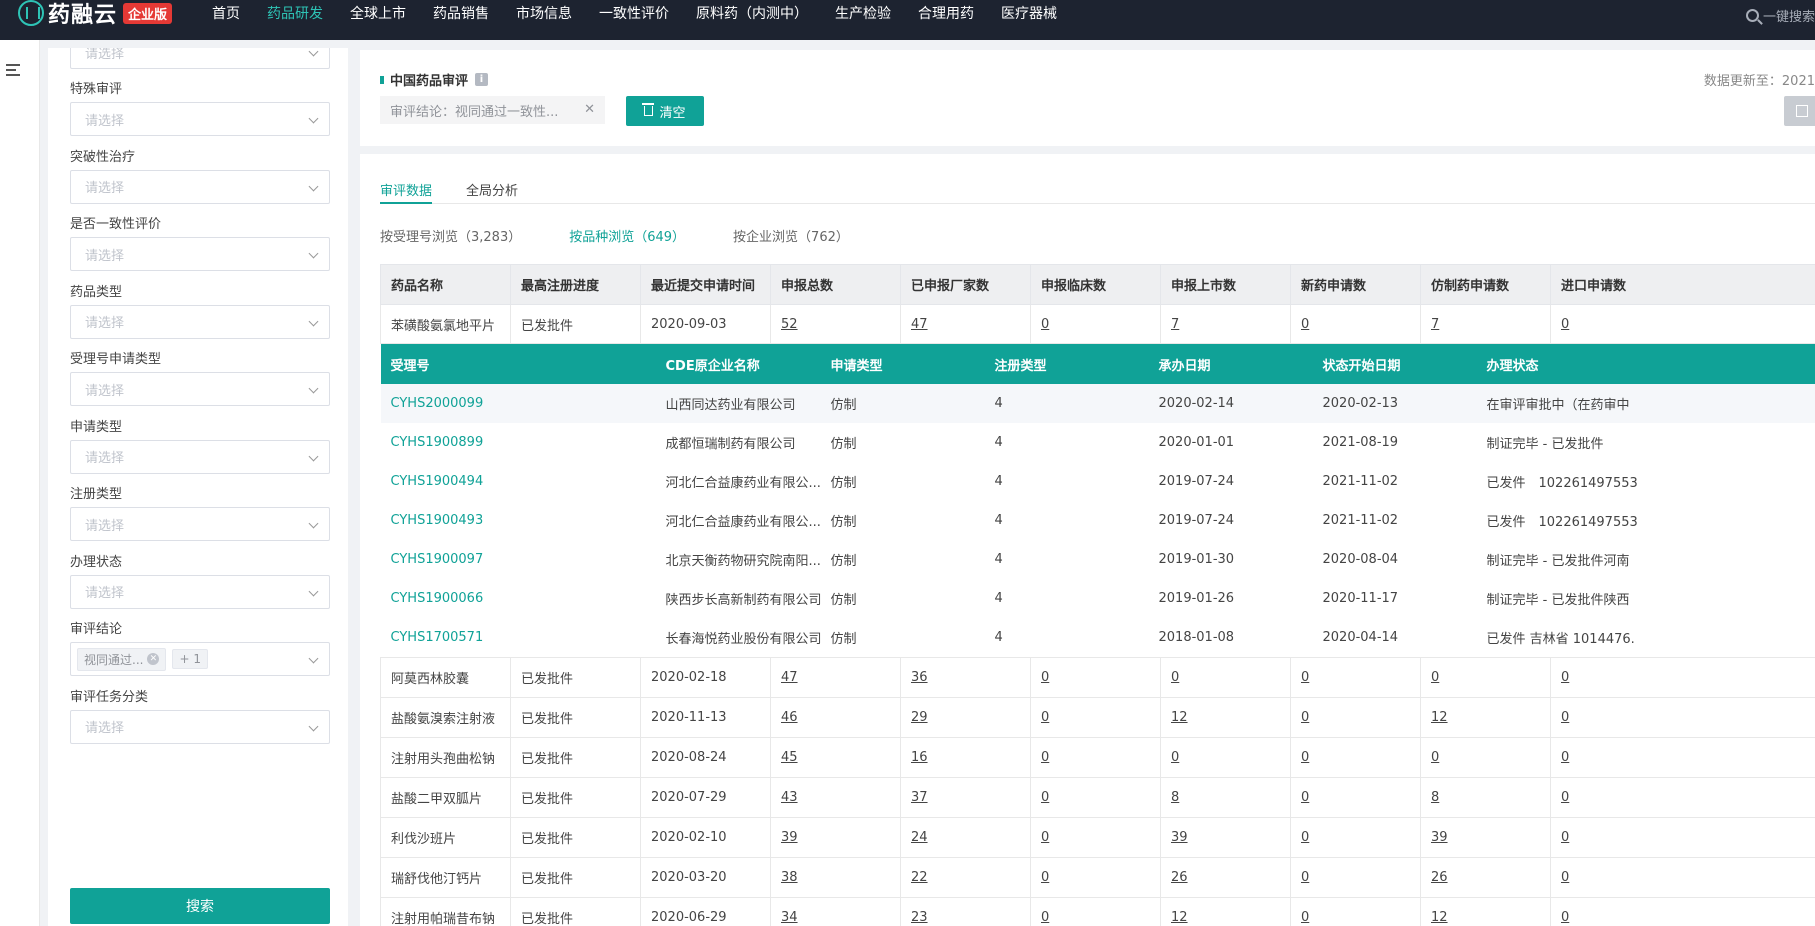 This screenshot has width=1815, height=926. Describe the element at coordinates (1097, 797) in the screenshot. I see `table-row: 盐酸二甲双胍片 已发批件 2020-07-29 43 37 0 8 0 8 0` at that location.